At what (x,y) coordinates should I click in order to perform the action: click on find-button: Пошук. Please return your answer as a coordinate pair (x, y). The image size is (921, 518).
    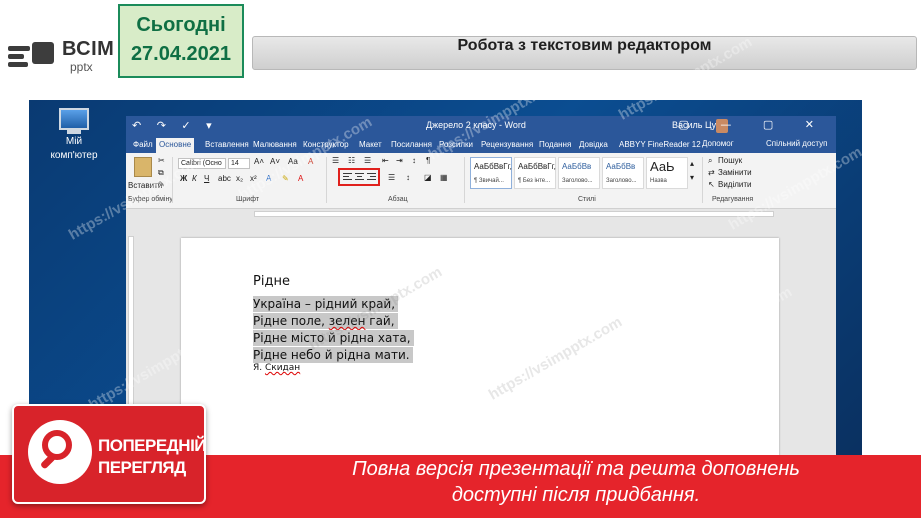
    Looking at the image, I should click on (730, 160).